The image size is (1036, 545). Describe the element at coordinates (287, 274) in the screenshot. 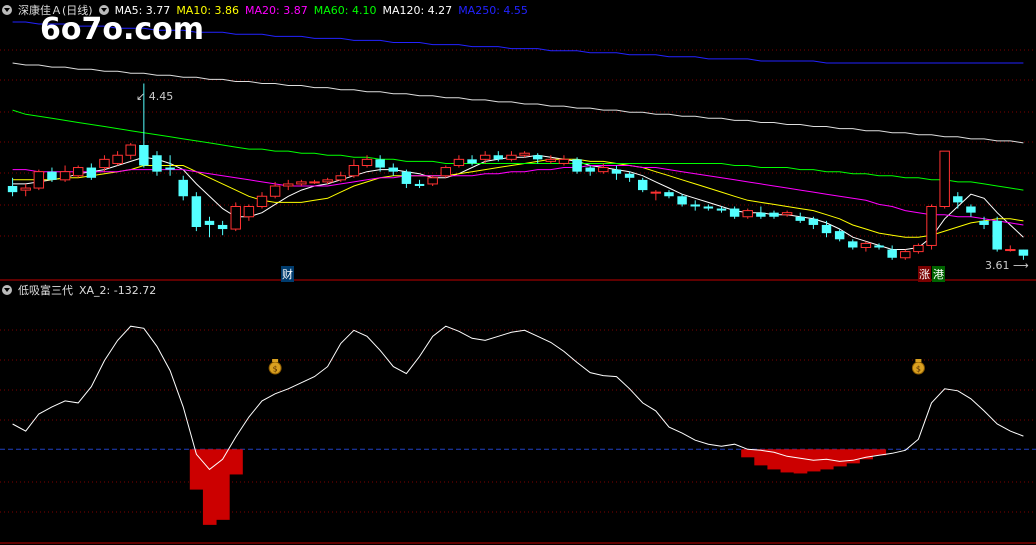

I see `finance-marker: 财` at that location.